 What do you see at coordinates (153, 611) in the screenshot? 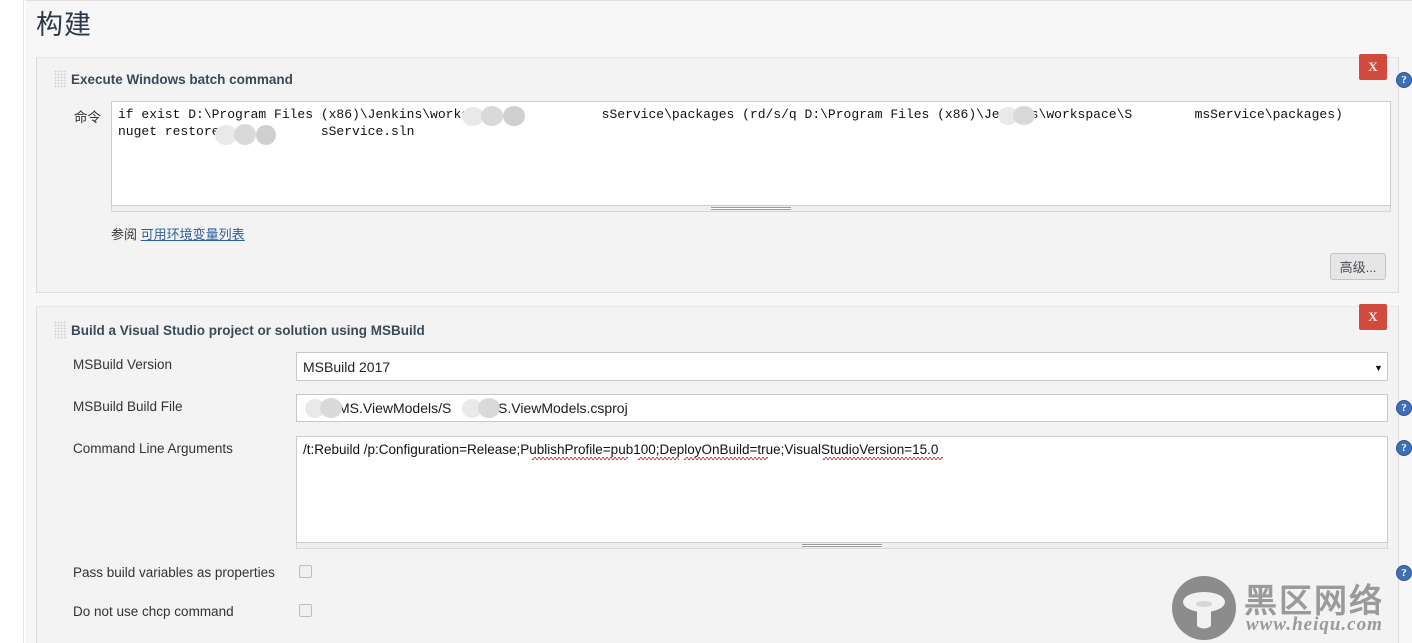
I see `do-not-use-chcp-label: Do not use chcp command` at bounding box center [153, 611].